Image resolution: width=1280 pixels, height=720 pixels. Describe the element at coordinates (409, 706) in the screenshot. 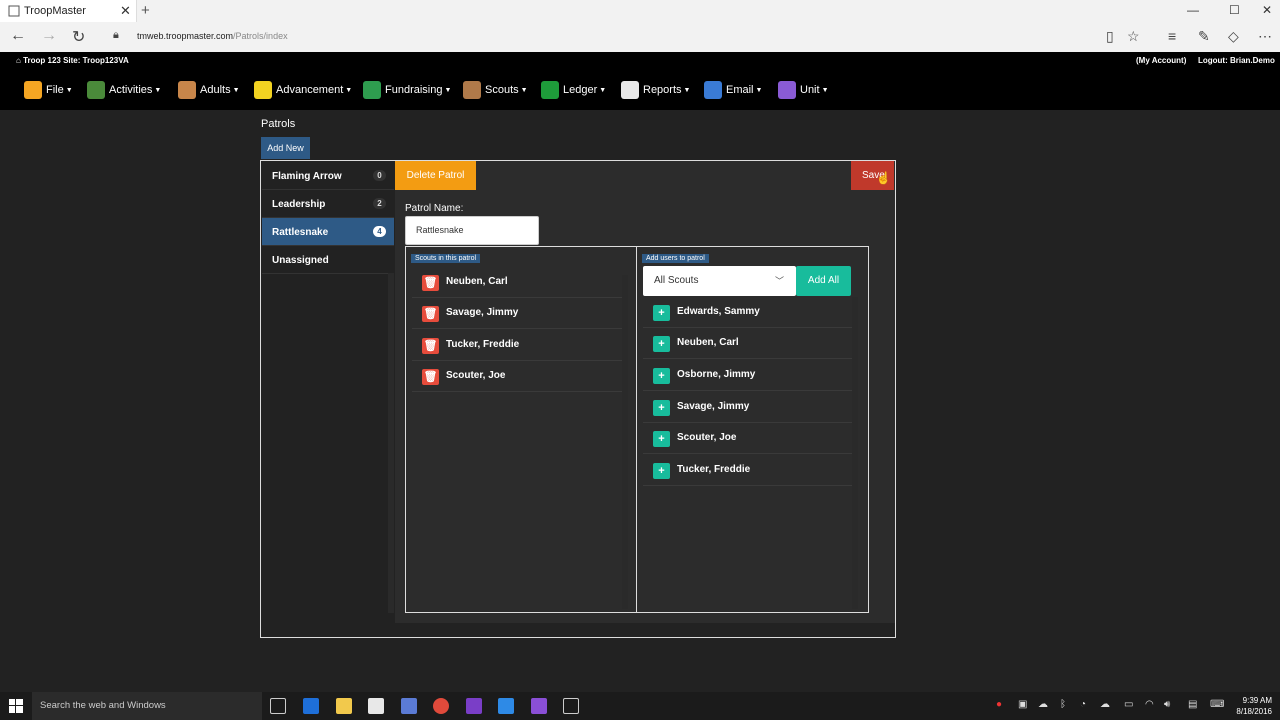

I see `app-icon` at that location.